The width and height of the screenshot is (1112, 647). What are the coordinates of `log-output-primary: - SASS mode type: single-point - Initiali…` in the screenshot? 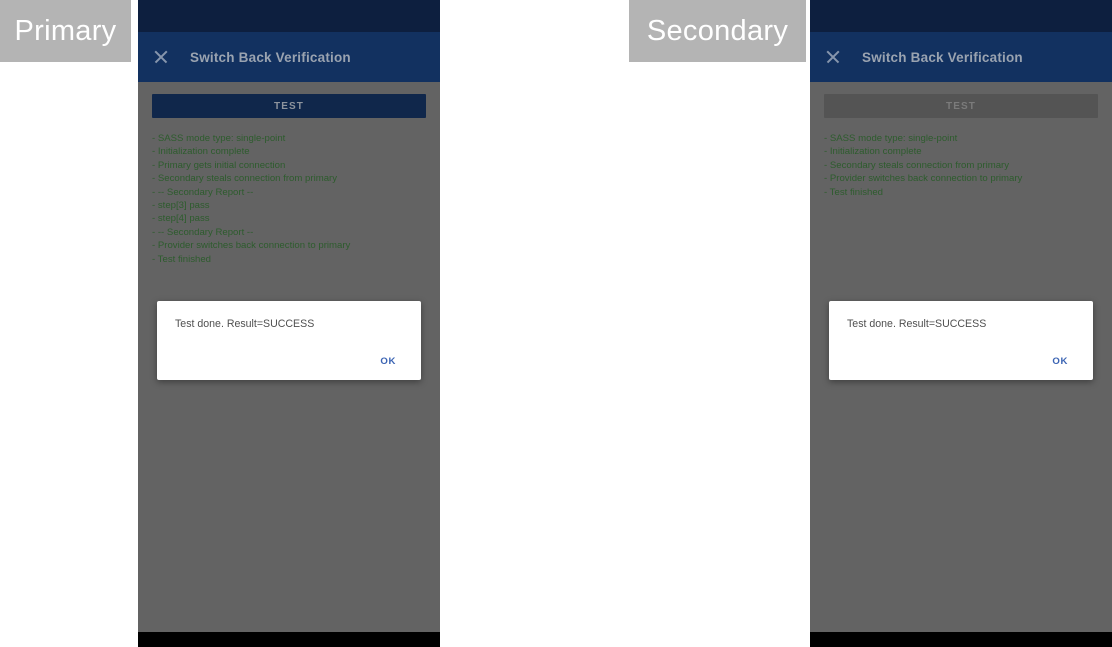 It's located at (289, 199).